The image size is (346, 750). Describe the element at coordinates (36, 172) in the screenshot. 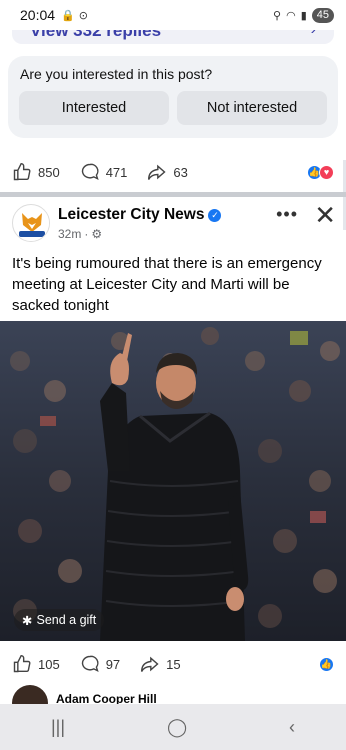

I see `like-button: 850` at that location.